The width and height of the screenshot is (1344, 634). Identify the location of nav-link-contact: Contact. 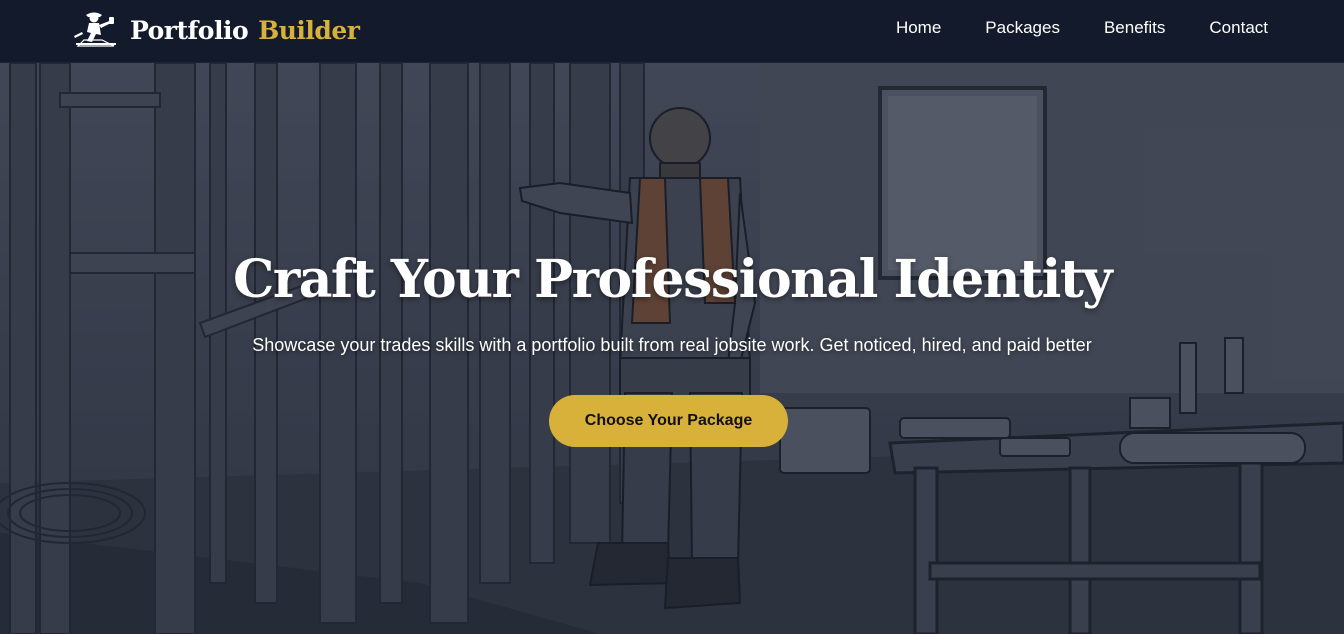
(1238, 28).